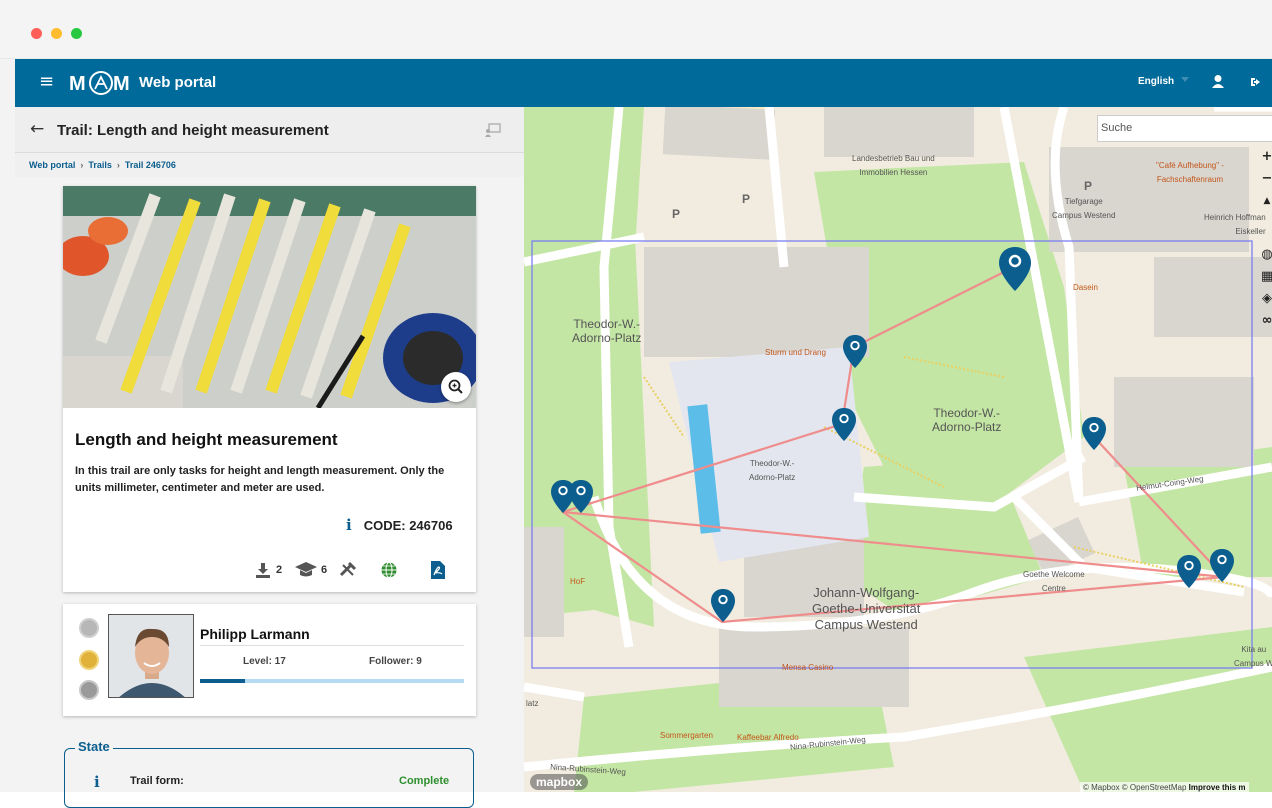  I want to click on avatar, so click(151, 656).